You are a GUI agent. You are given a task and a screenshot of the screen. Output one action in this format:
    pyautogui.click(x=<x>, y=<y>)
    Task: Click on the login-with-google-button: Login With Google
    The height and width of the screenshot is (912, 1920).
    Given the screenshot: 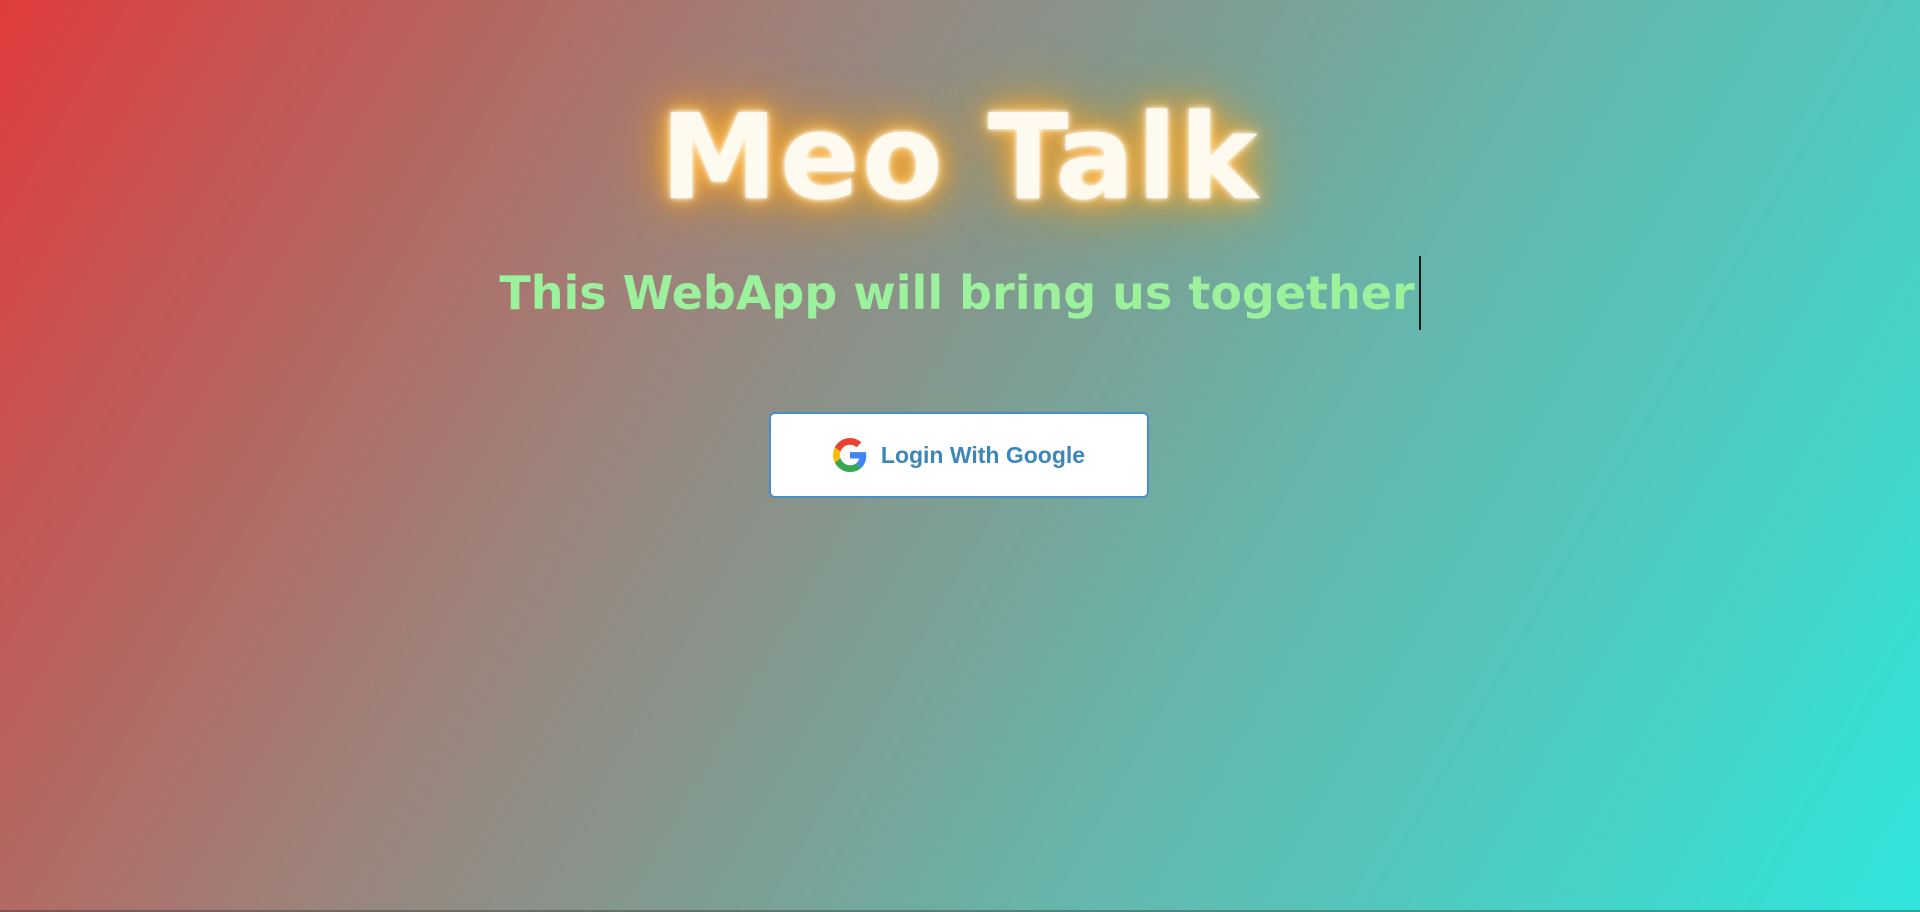 What is the action you would take?
    pyautogui.click(x=959, y=455)
    